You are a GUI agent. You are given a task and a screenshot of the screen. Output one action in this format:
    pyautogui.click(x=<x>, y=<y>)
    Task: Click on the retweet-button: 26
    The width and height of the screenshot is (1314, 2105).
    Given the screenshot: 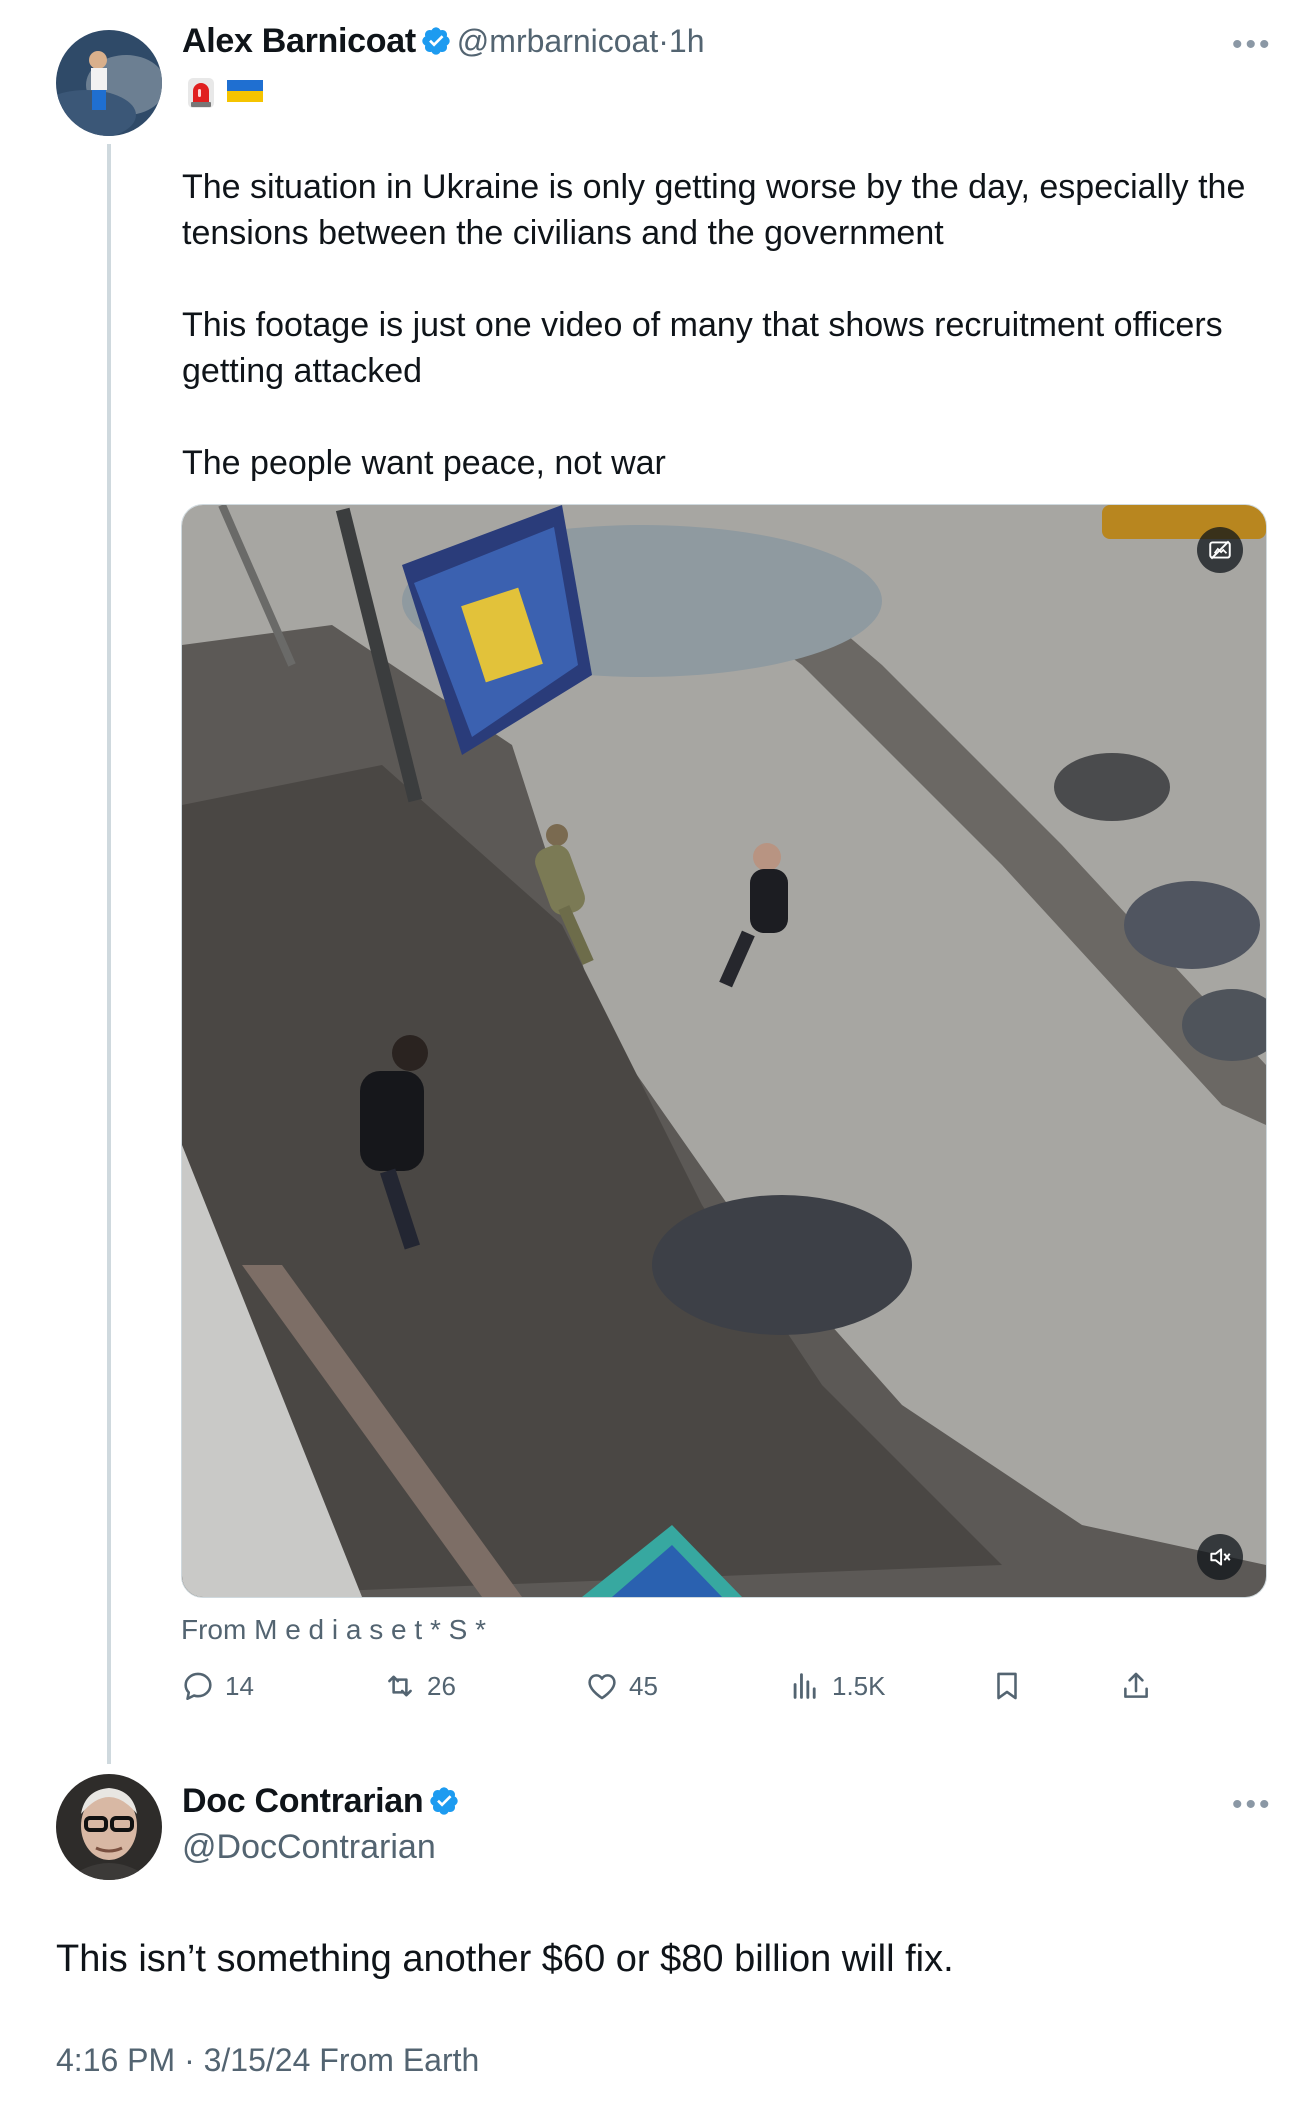 What is the action you would take?
    pyautogui.click(x=419, y=1686)
    